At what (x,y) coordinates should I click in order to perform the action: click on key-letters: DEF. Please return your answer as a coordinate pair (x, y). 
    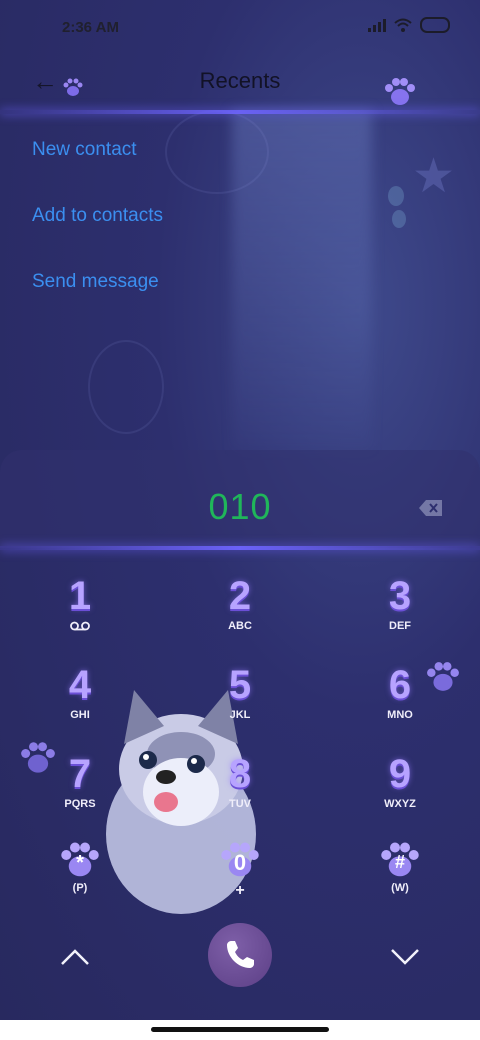
    Looking at the image, I should click on (400, 626).